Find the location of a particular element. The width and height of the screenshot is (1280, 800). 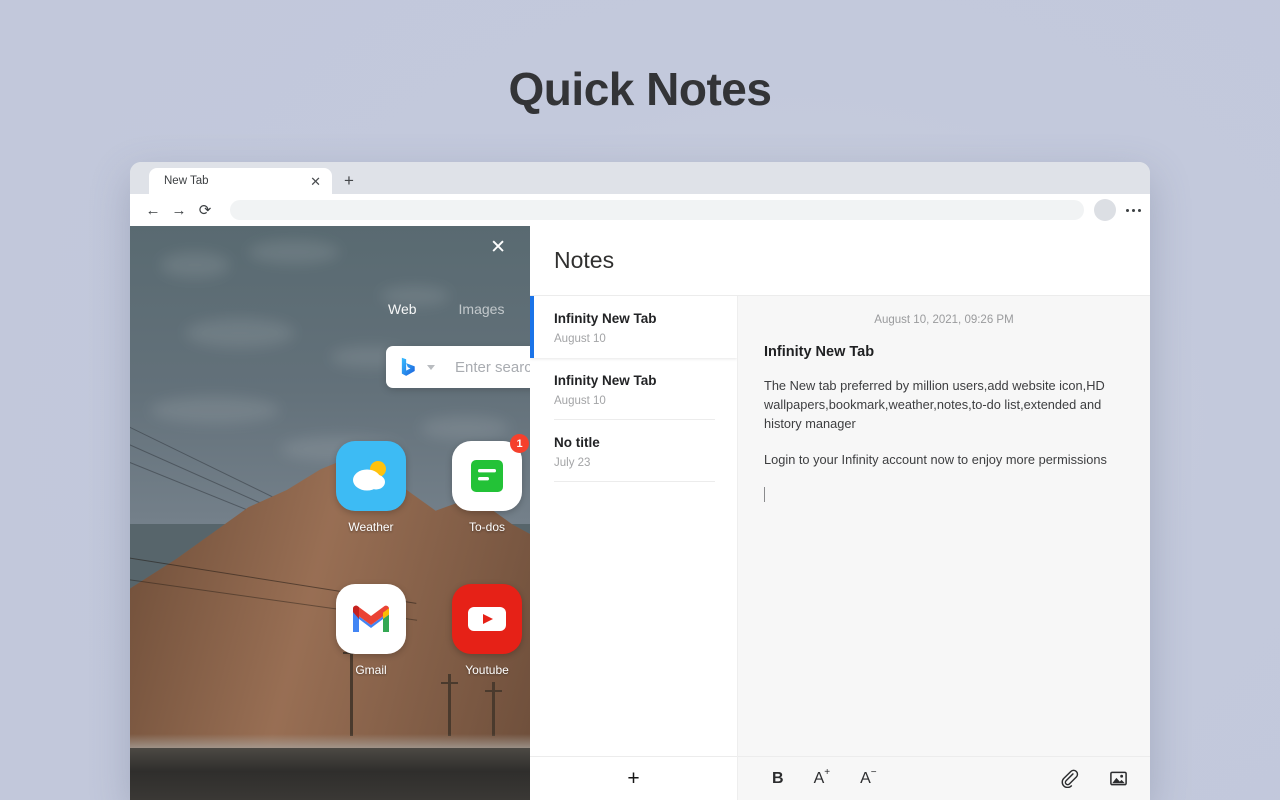

increase-font-button: A + is located at coordinates (822, 777).